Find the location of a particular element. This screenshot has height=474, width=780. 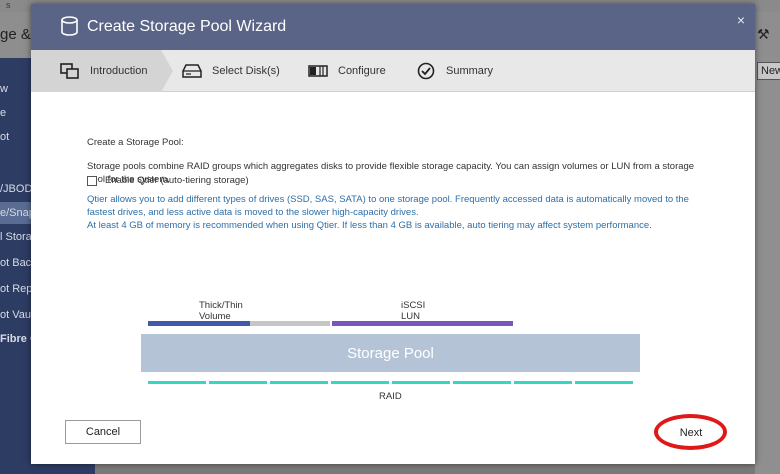

check-circle-icon is located at coordinates (426, 71).